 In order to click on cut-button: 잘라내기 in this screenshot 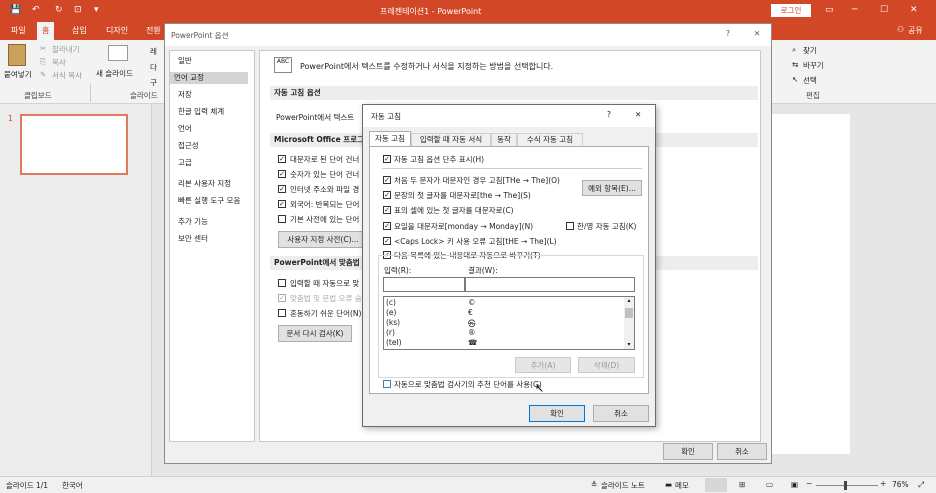, I will do `click(66, 49)`.